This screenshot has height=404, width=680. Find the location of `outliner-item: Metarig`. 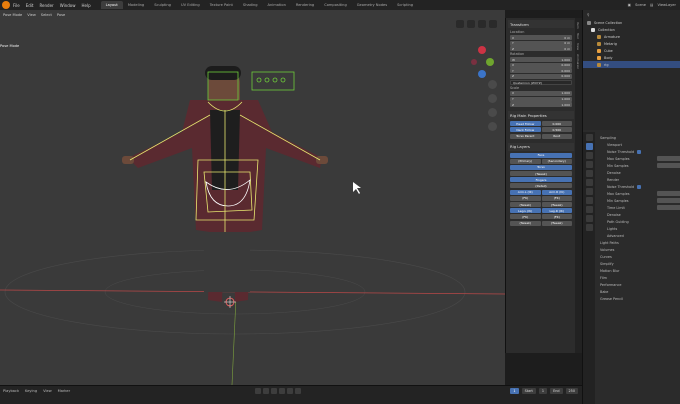

outliner-item: Metarig is located at coordinates (631, 43).